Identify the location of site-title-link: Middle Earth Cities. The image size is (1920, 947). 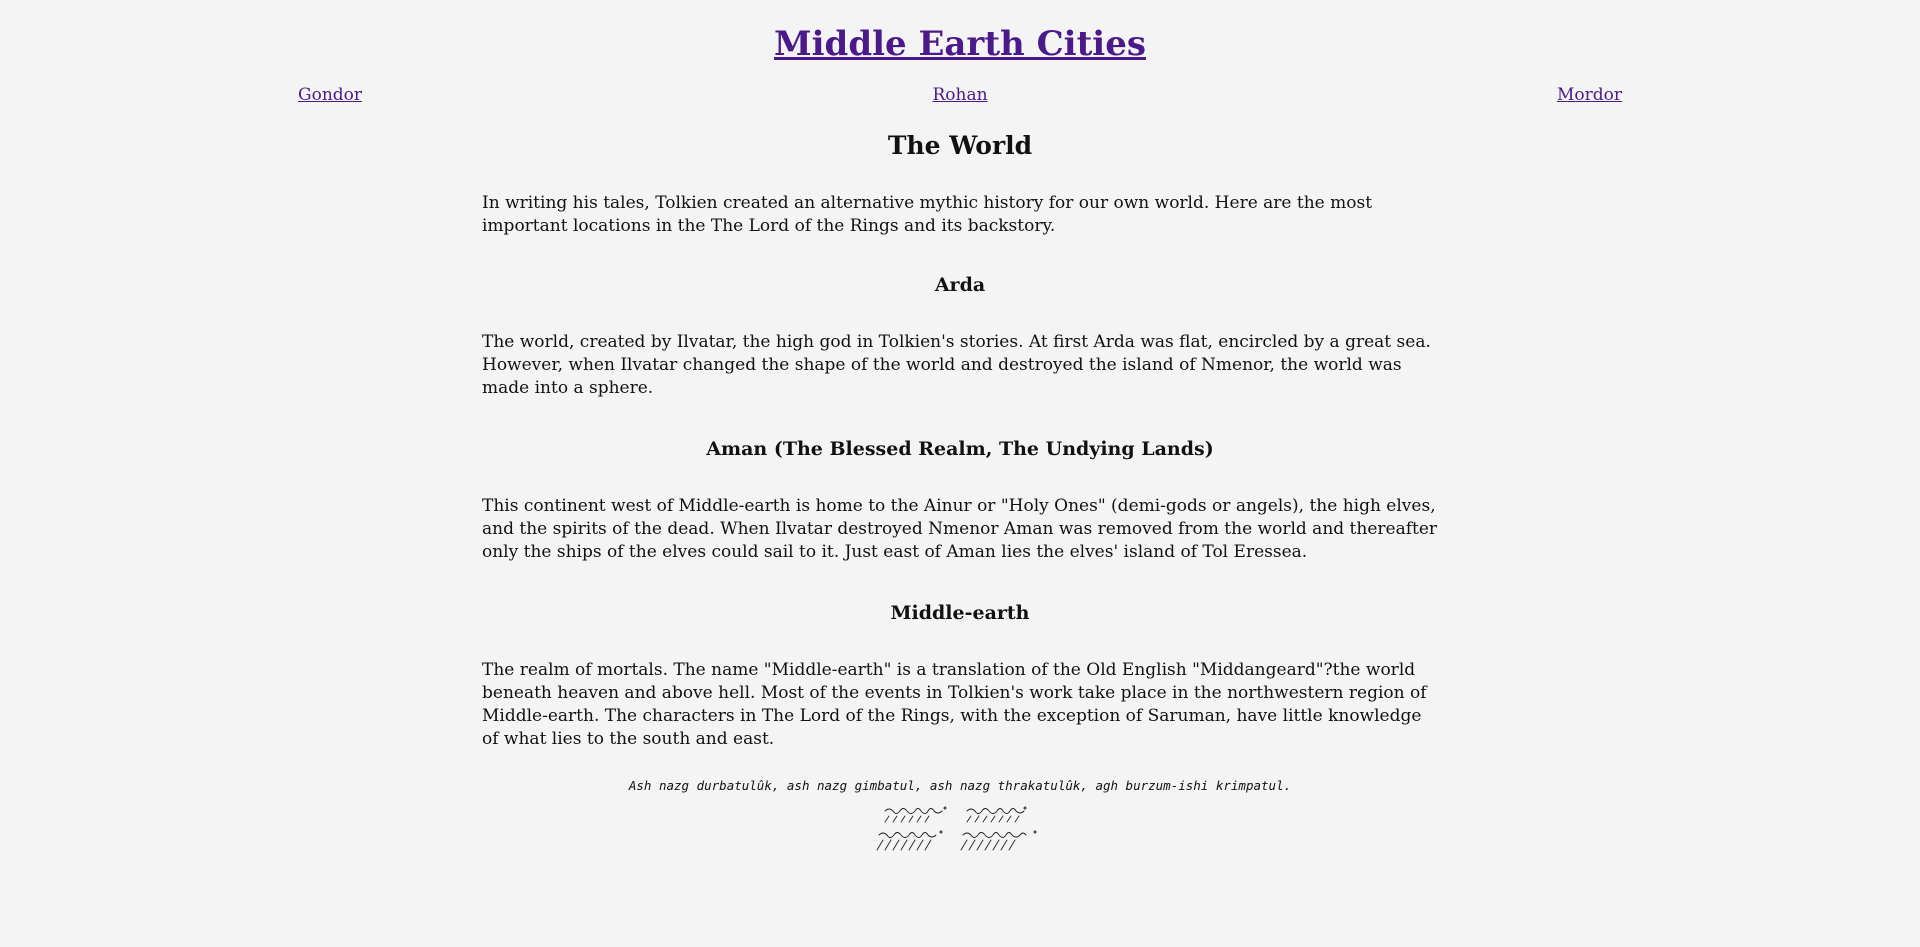
(960, 44).